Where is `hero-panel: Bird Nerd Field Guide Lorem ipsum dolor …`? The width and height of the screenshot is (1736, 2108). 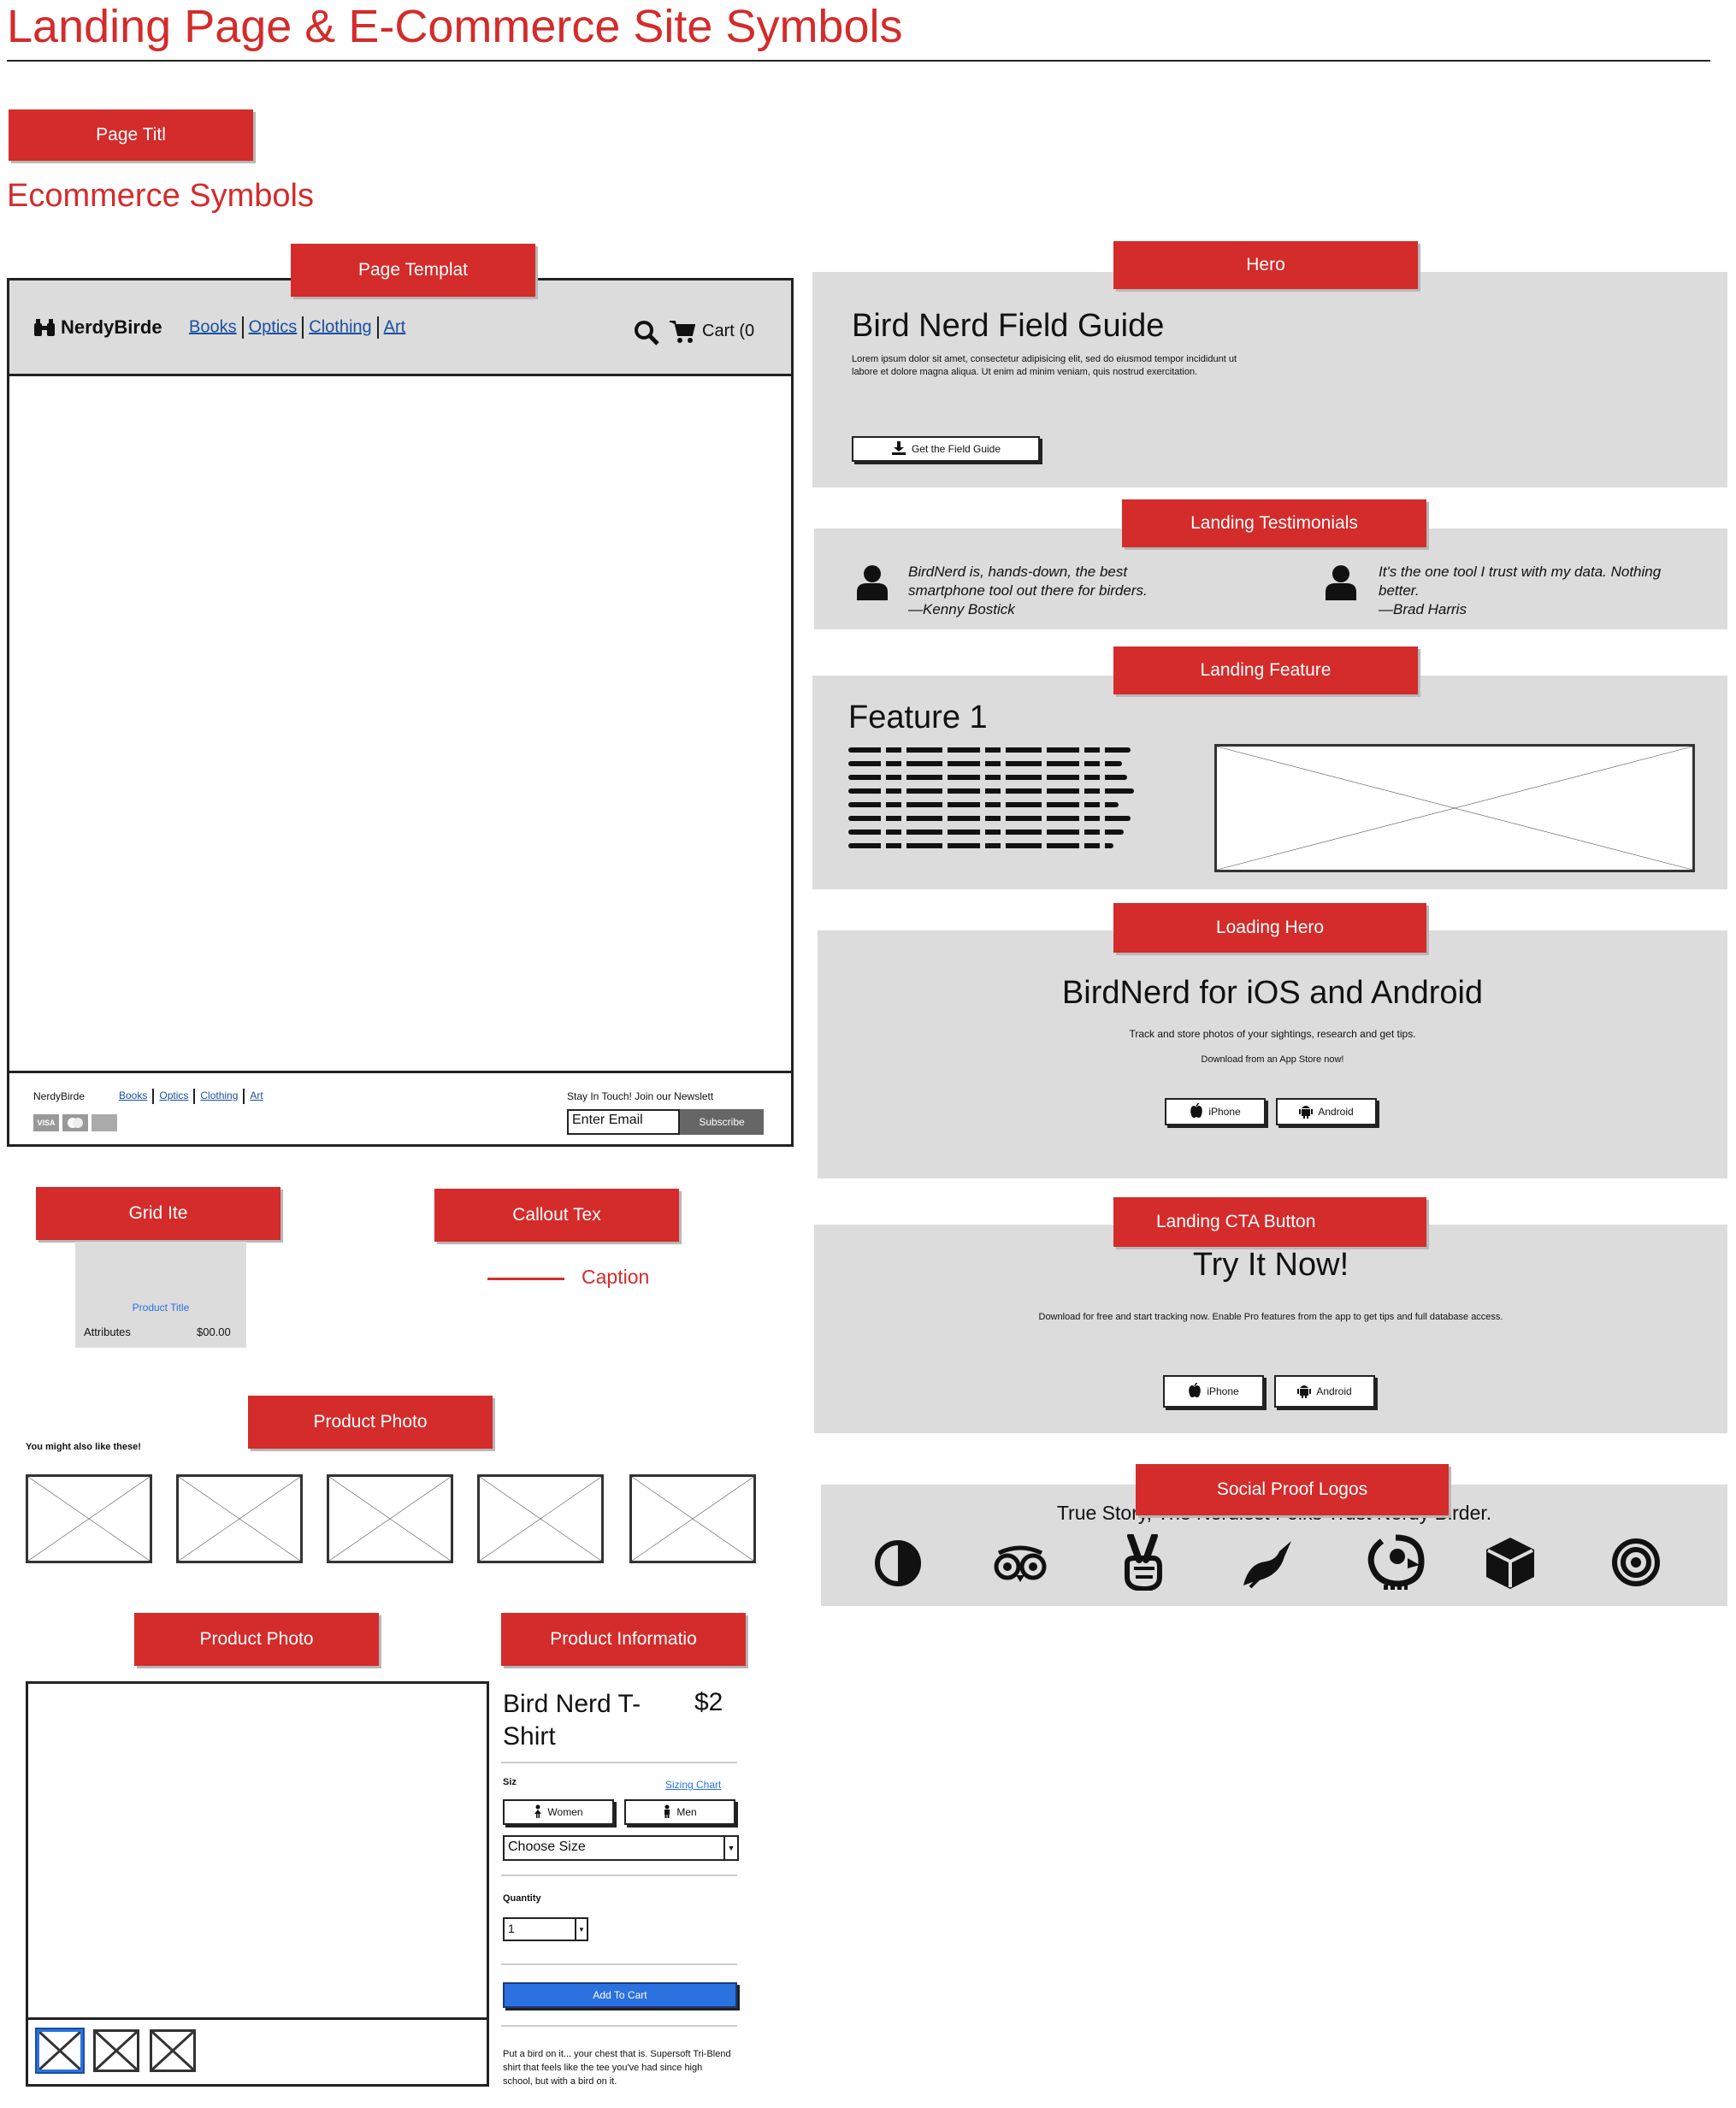
hero-panel: Bird Nerd Field Guide Lorem ipsum dolor … is located at coordinates (1270, 380).